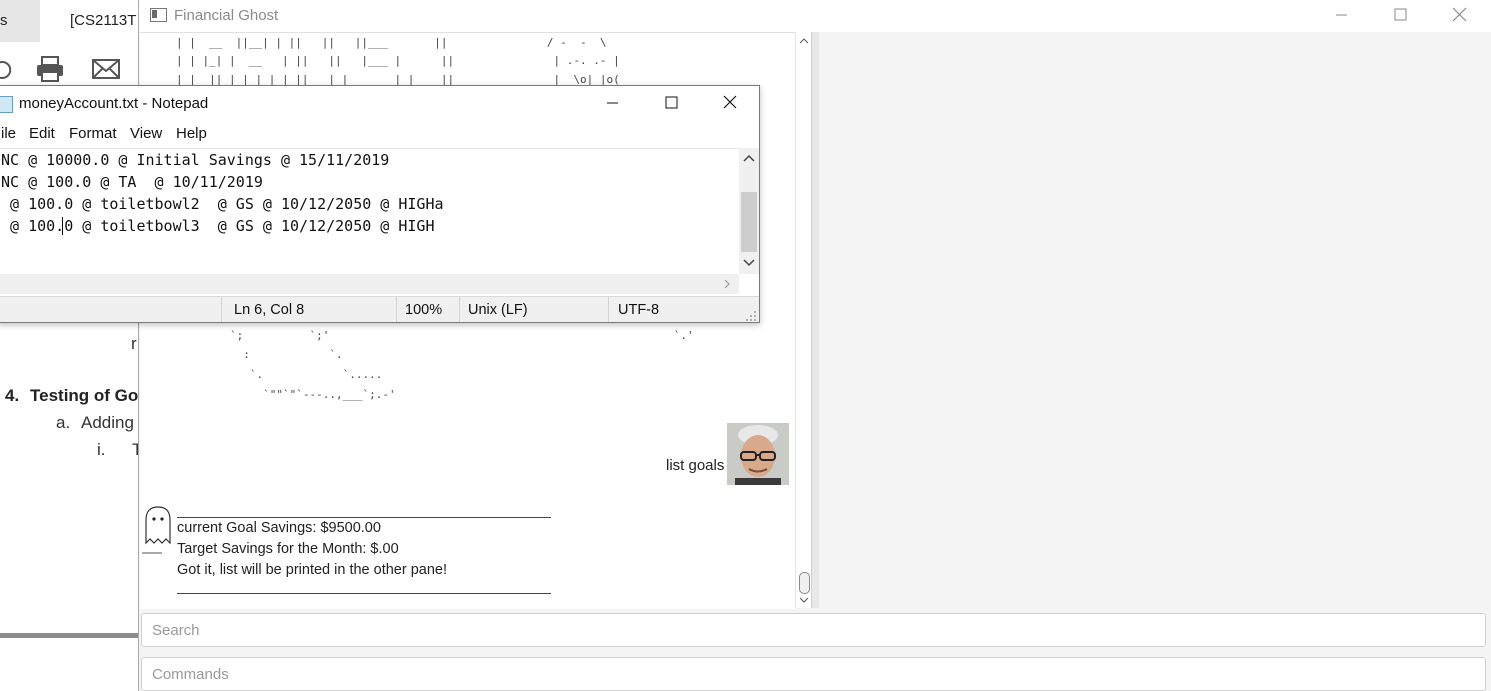 Image resolution: width=1491 pixels, height=691 pixels. What do you see at coordinates (313, 394) in the screenshot?
I see `ascii-art-bottom-4: `""`"`---..,___`;.-'` at bounding box center [313, 394].